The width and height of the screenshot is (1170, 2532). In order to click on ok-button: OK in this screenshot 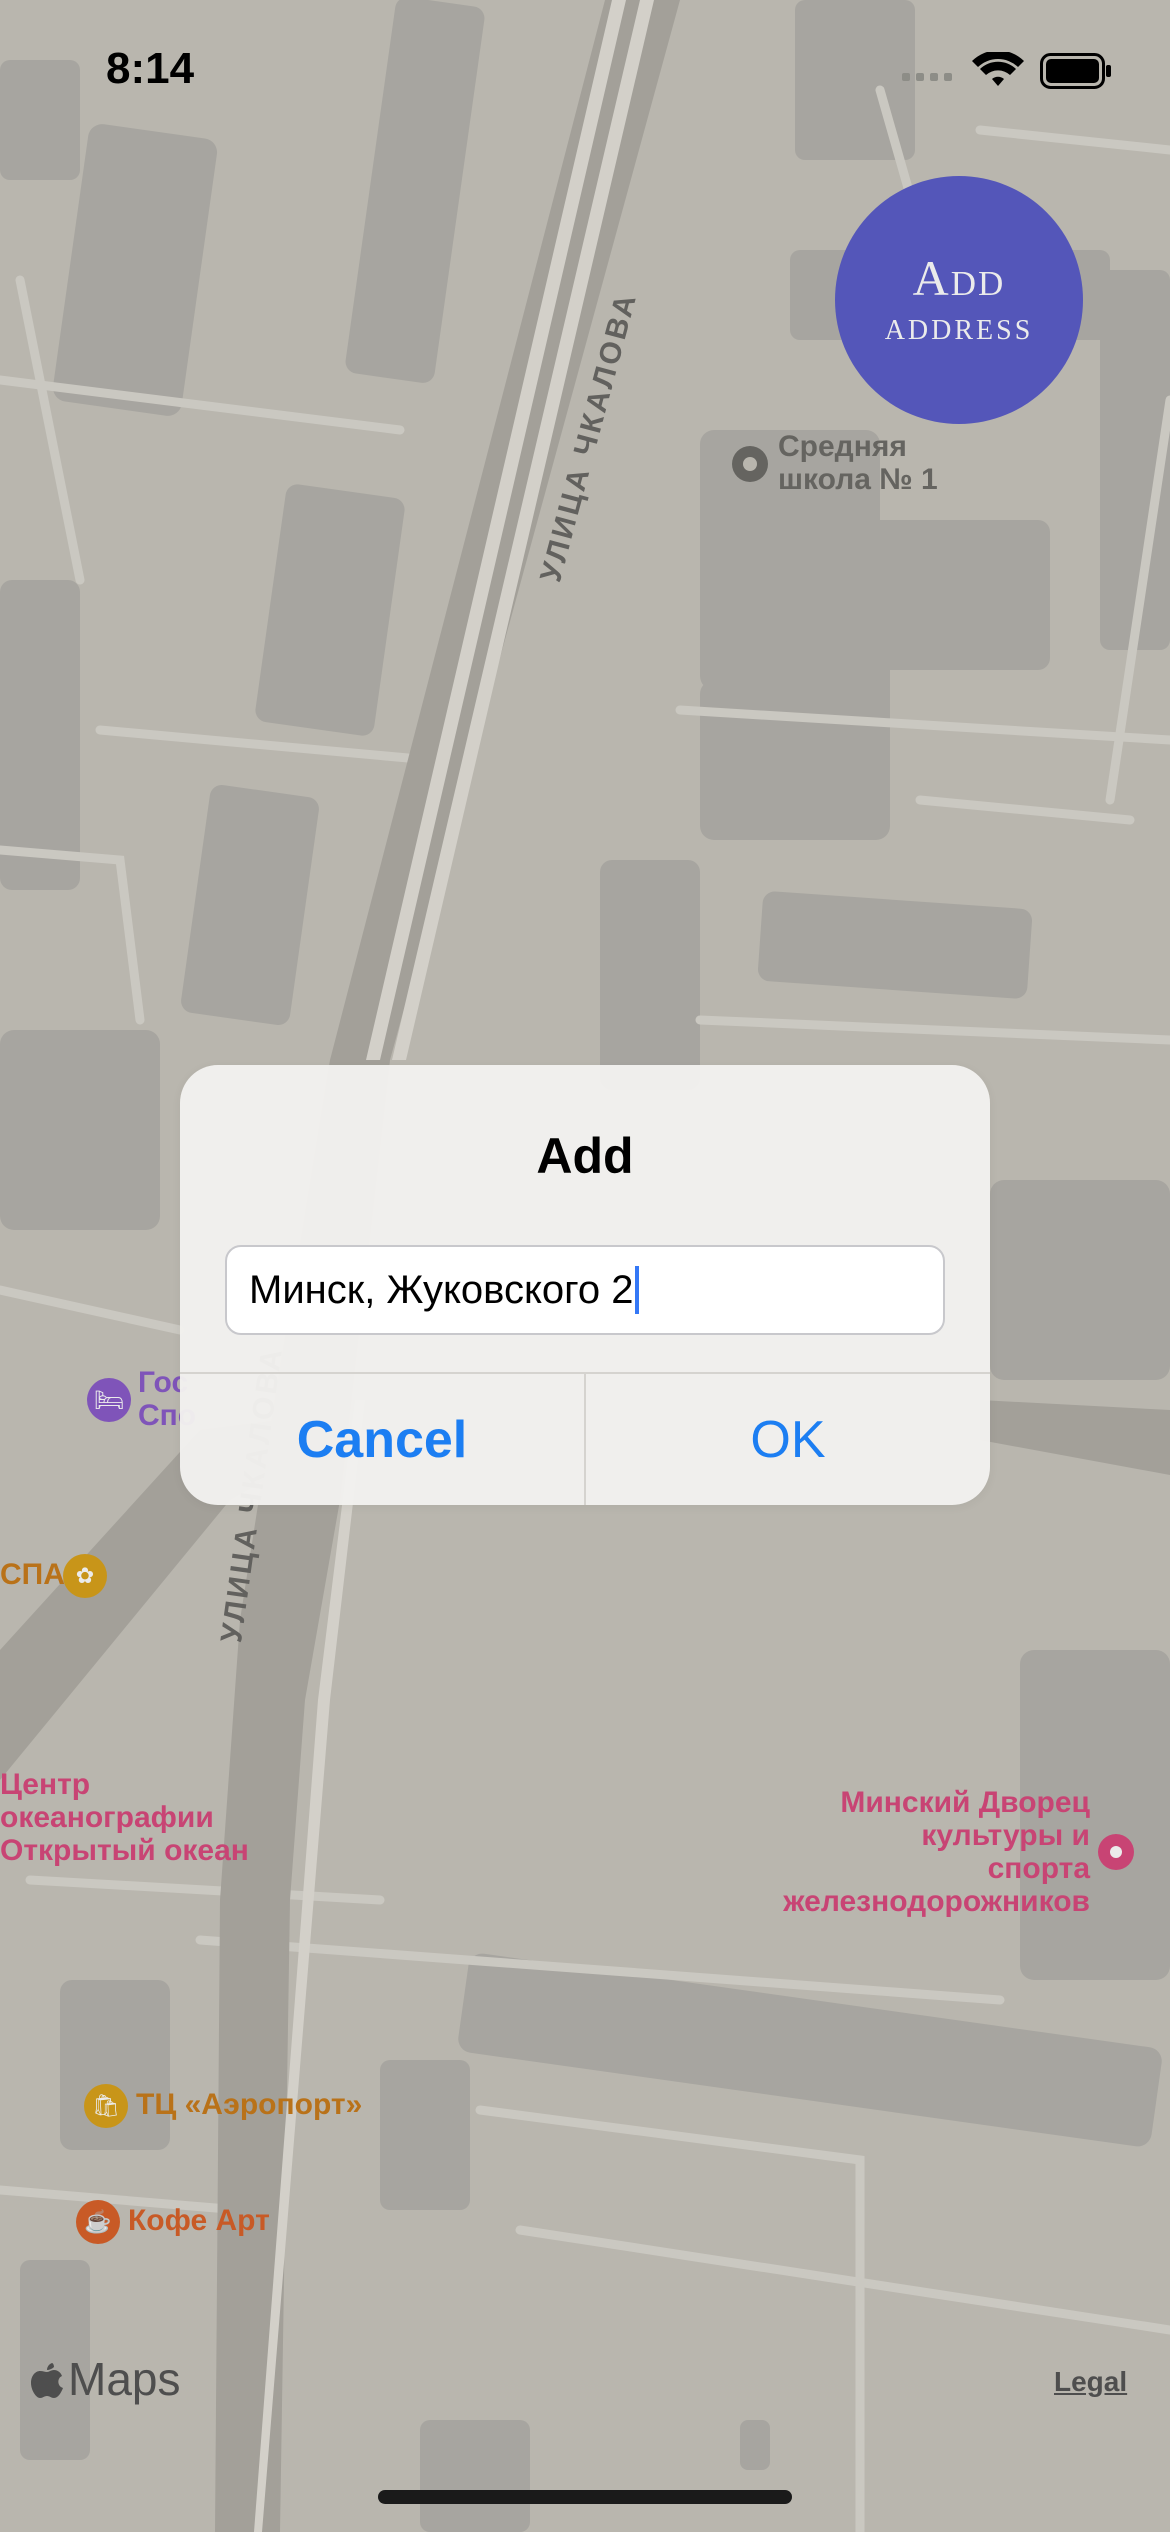, I will do `click(788, 1439)`.